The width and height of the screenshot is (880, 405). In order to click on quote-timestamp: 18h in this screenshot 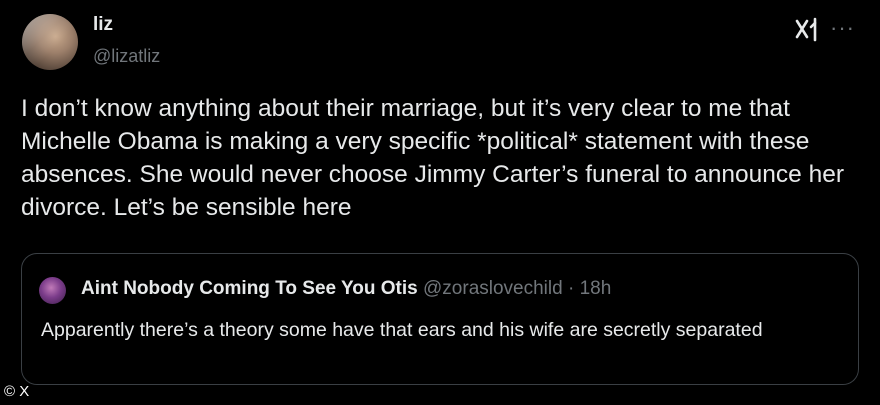, I will do `click(596, 288)`.